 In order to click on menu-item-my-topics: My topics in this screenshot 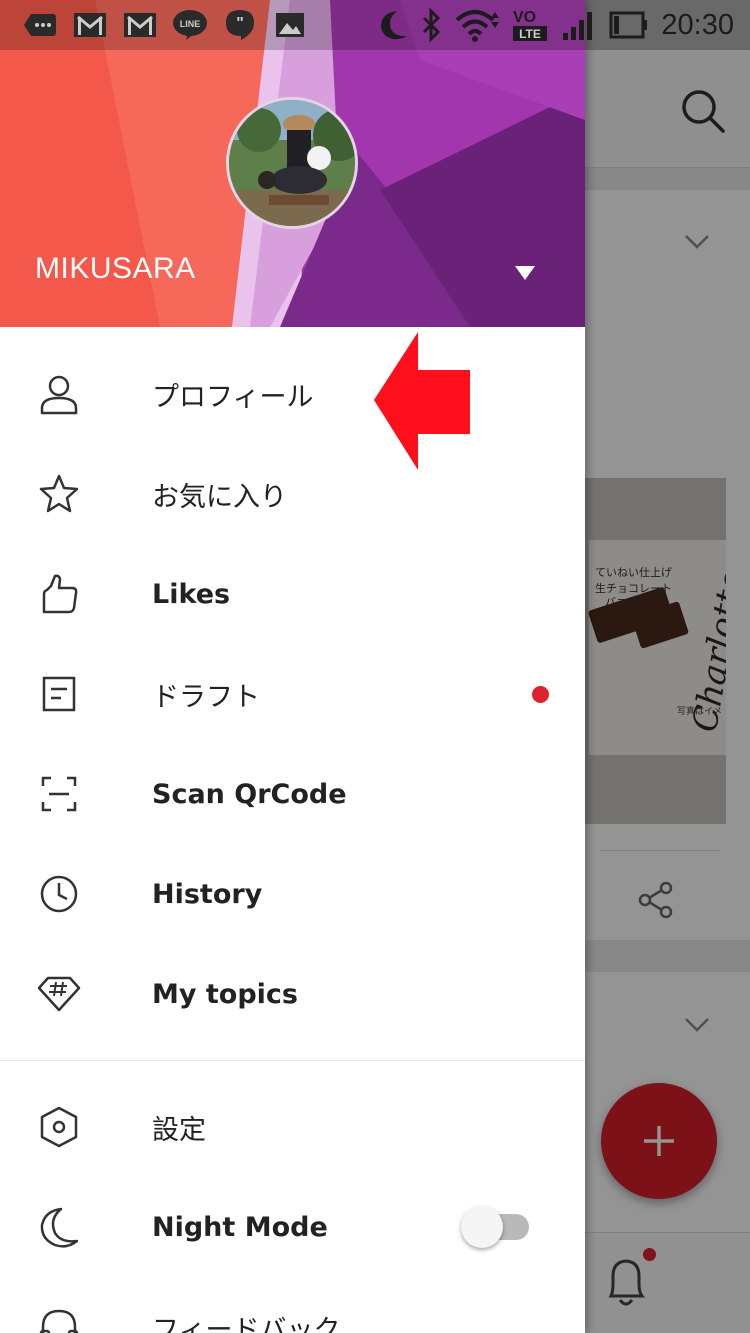, I will do `click(292, 994)`.